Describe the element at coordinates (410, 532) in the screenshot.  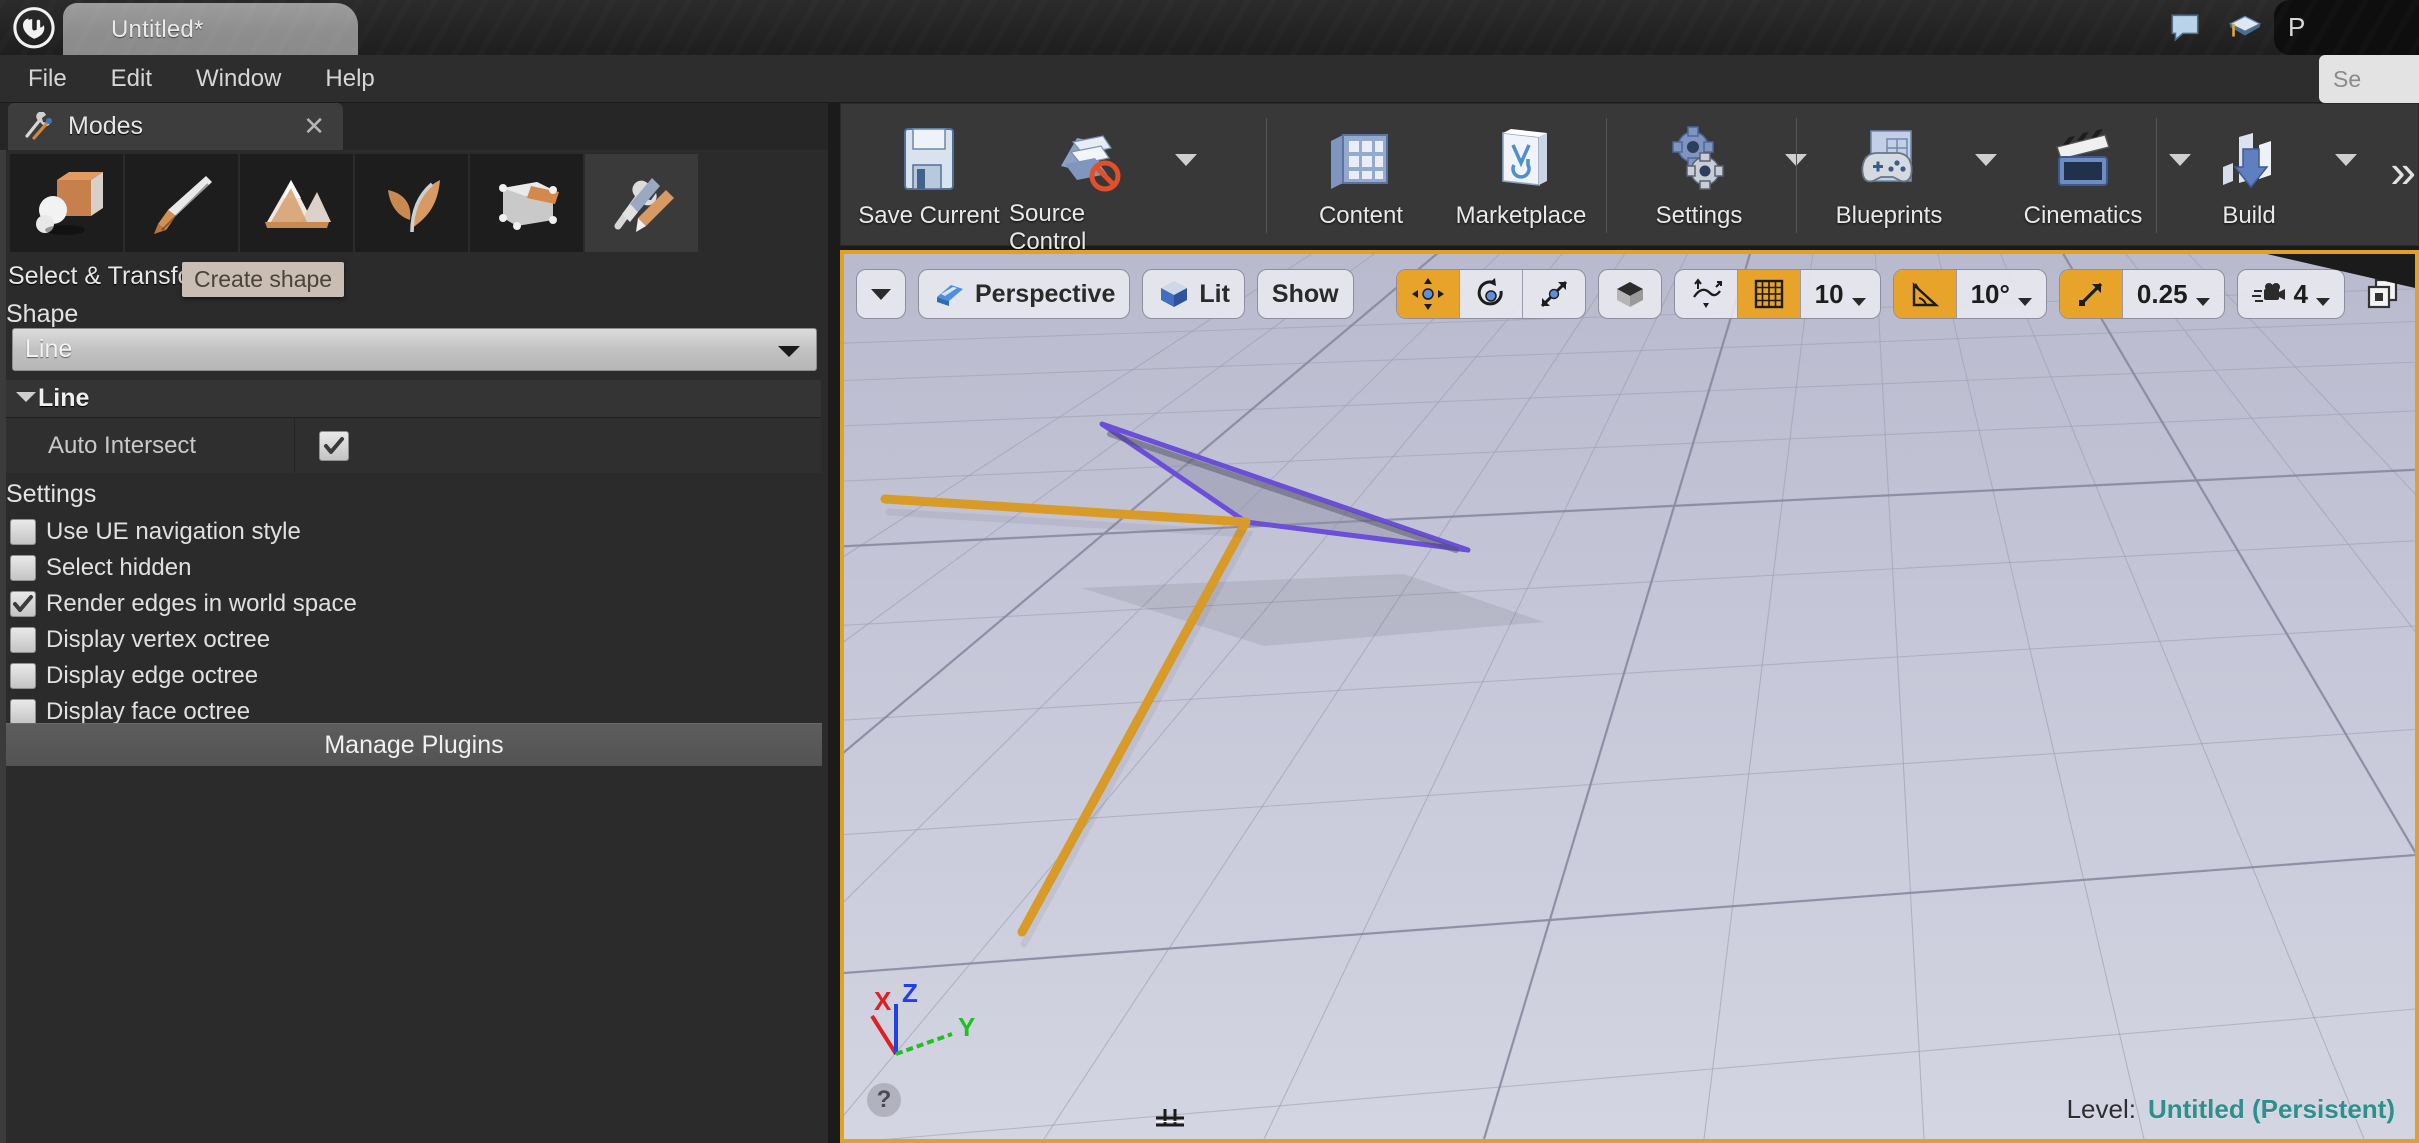
I see `setting-use-ue-navigation-style: Use UE navigation style` at that location.